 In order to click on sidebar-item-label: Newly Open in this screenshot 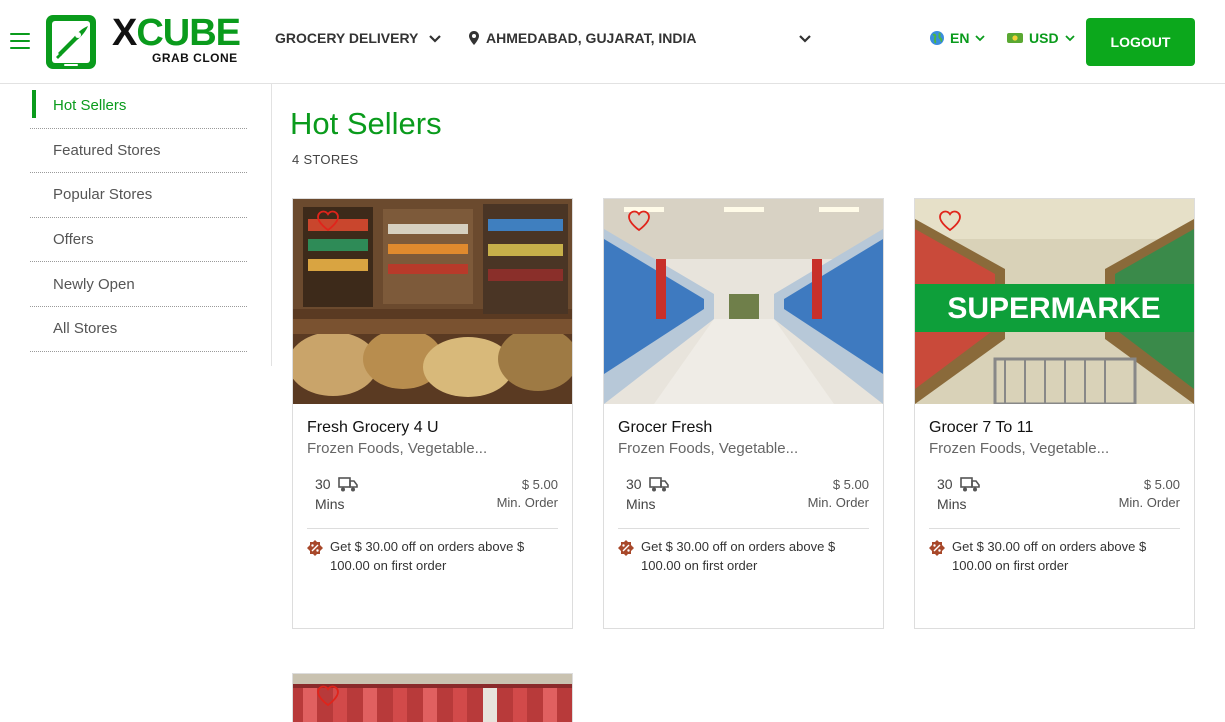, I will do `click(94, 284)`.